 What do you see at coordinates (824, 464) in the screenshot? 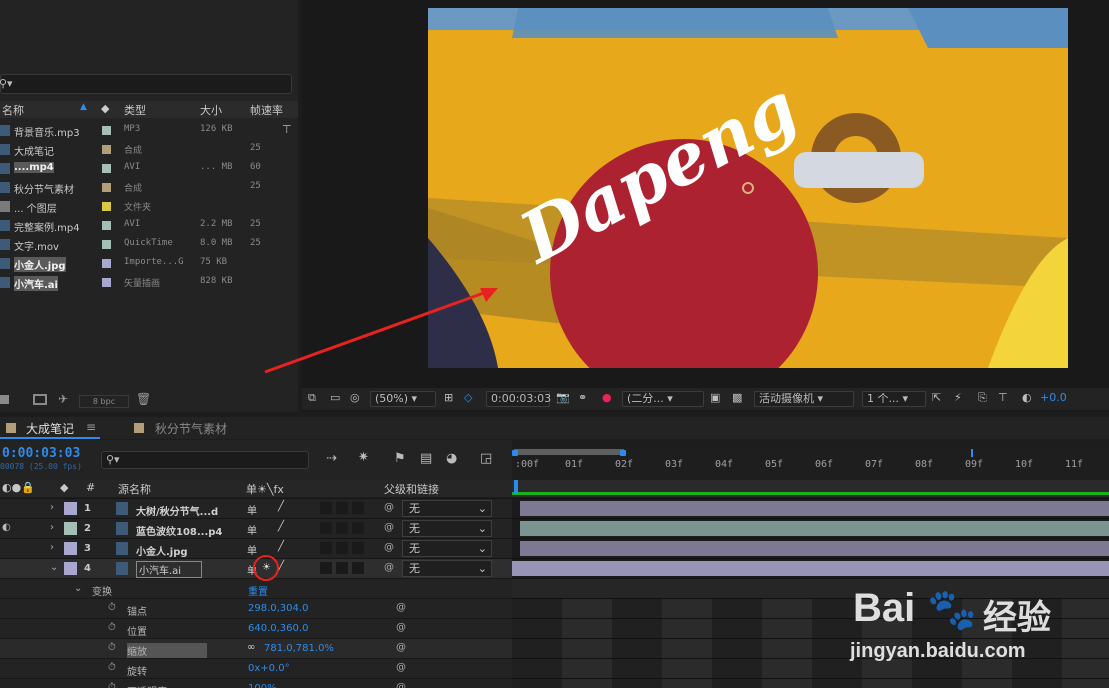
I see `ruler-tick-label: 06f` at bounding box center [824, 464].